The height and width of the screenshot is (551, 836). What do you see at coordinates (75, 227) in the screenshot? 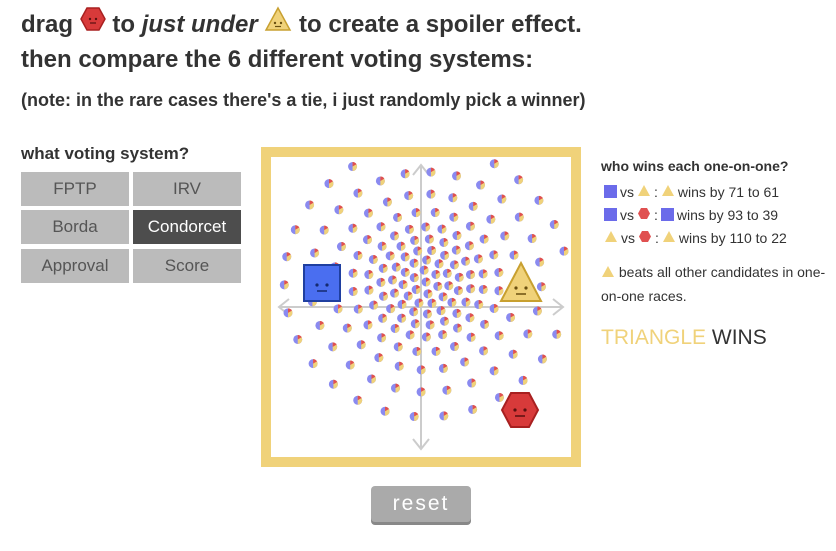
I see `borda-button: Borda` at bounding box center [75, 227].